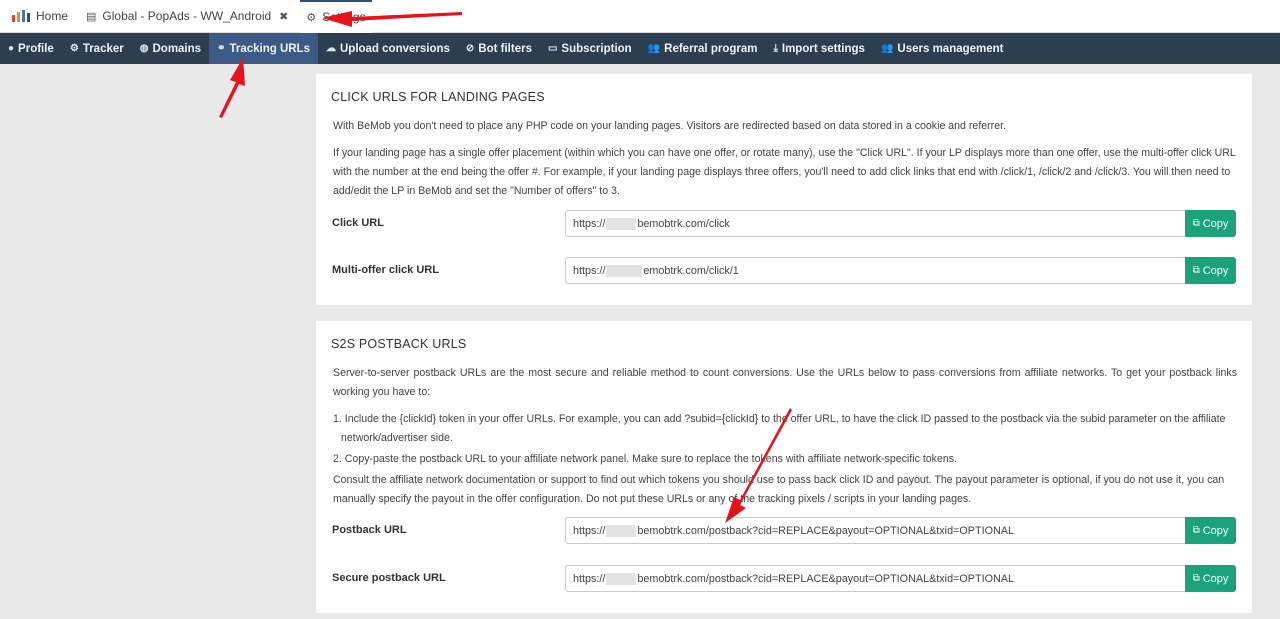 The width and height of the screenshot is (1280, 619). What do you see at coordinates (103, 48) in the screenshot?
I see `nav-tracker-label: Tracker` at bounding box center [103, 48].